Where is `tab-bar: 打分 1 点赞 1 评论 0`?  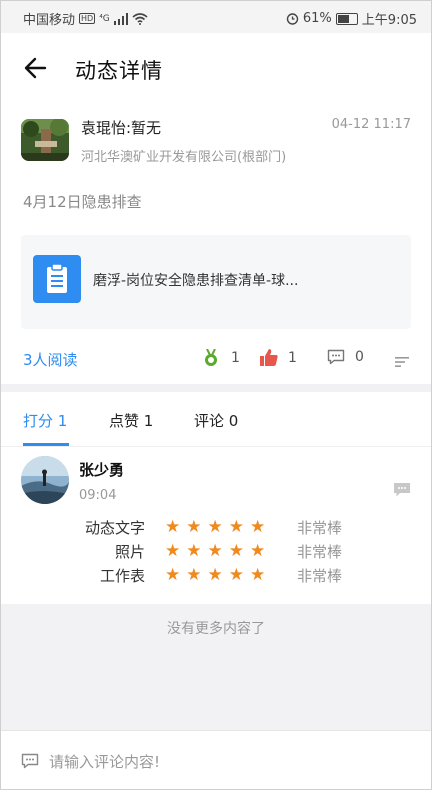
tab-bar: 打分 1 点赞 1 评论 0 is located at coordinates (216, 419).